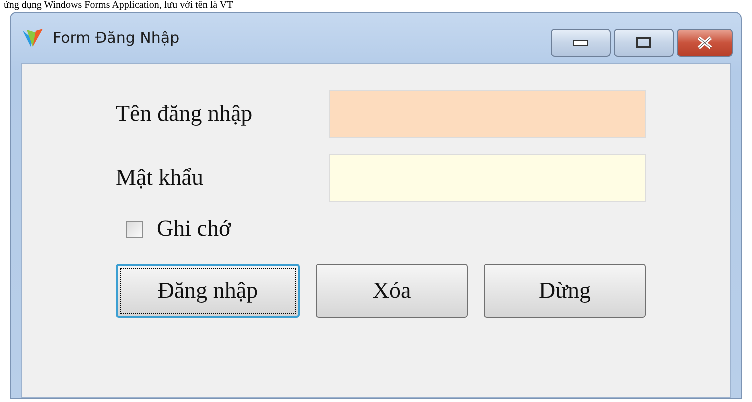  What do you see at coordinates (194, 229) in the screenshot?
I see `checkbox-label: Ghi chớ` at bounding box center [194, 229].